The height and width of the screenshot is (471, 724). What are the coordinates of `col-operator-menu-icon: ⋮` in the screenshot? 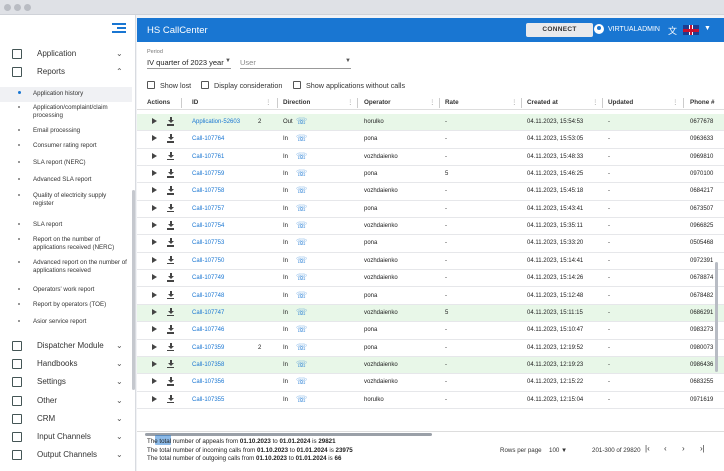 It's located at (432, 102).